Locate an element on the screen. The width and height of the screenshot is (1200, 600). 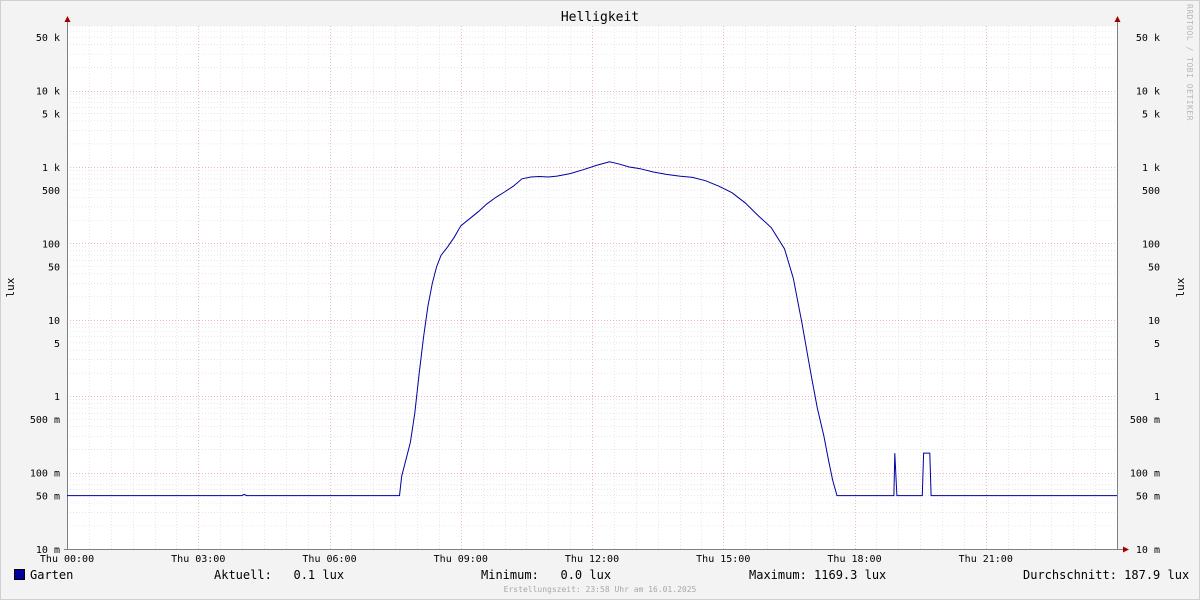
x-tick-label: Thu 03:00 is located at coordinates (198, 559).